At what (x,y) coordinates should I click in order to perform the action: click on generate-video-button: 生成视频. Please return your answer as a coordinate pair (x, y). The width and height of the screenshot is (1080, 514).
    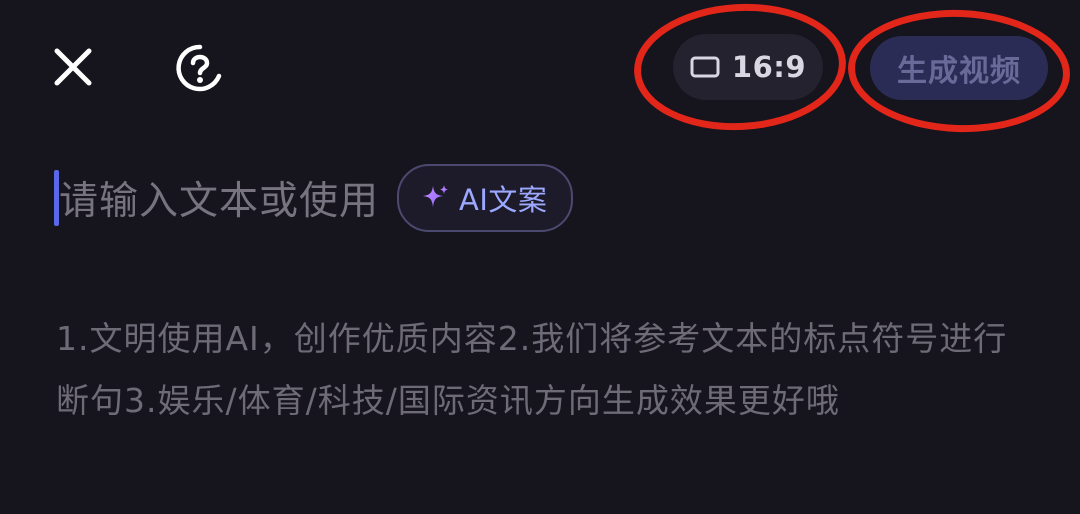
    Looking at the image, I should click on (959, 68).